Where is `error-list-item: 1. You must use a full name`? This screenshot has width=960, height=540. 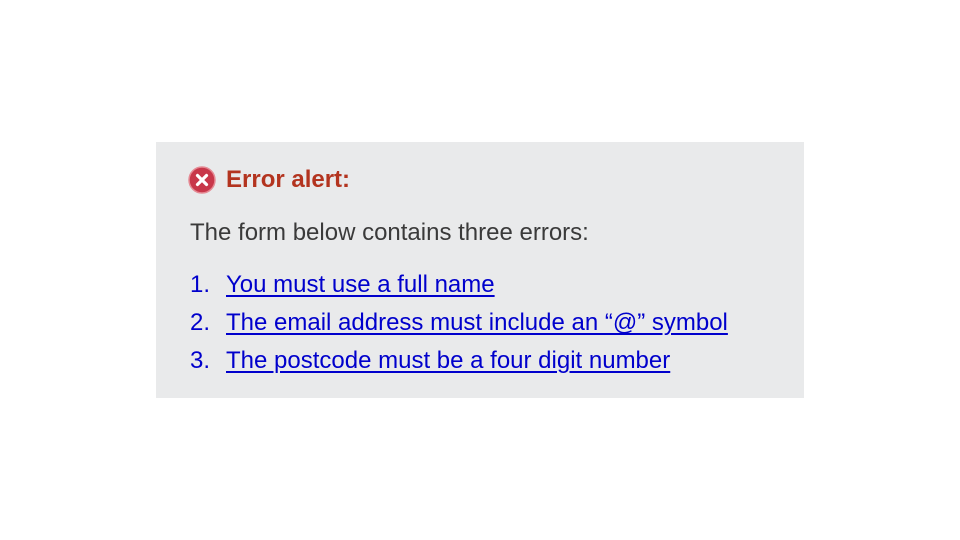 error-list-item: 1. You must use a full name is located at coordinates (459, 289).